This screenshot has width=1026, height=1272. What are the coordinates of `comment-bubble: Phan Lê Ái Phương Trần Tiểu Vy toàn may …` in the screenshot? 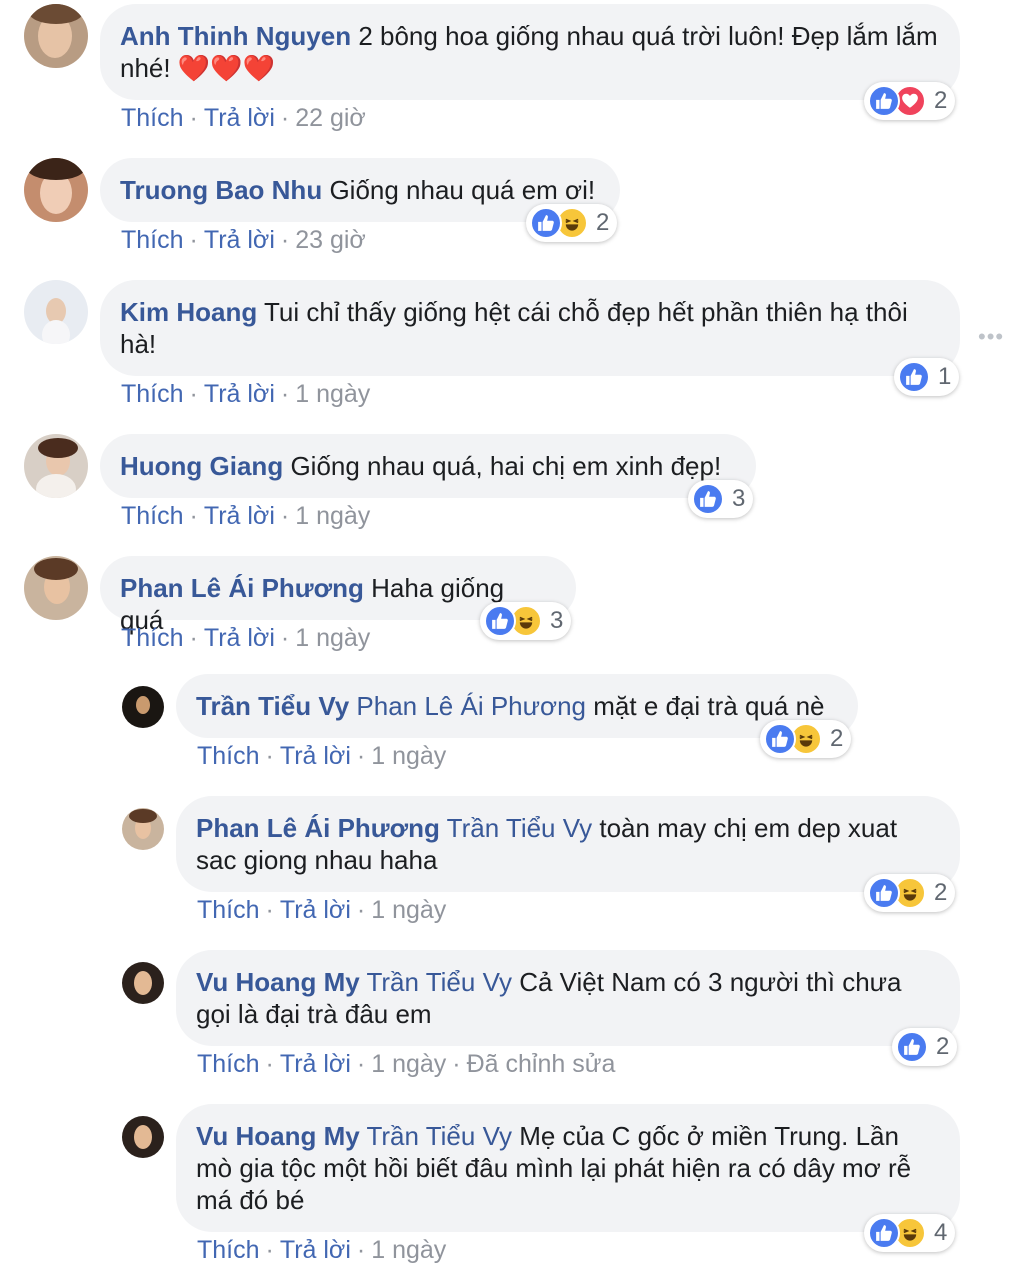 It's located at (568, 844).